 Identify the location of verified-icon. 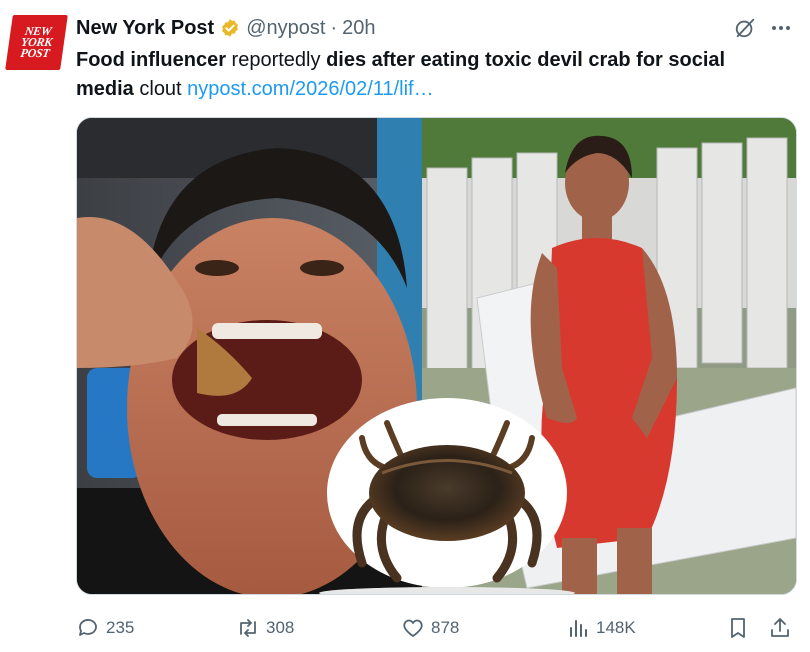
(230, 28).